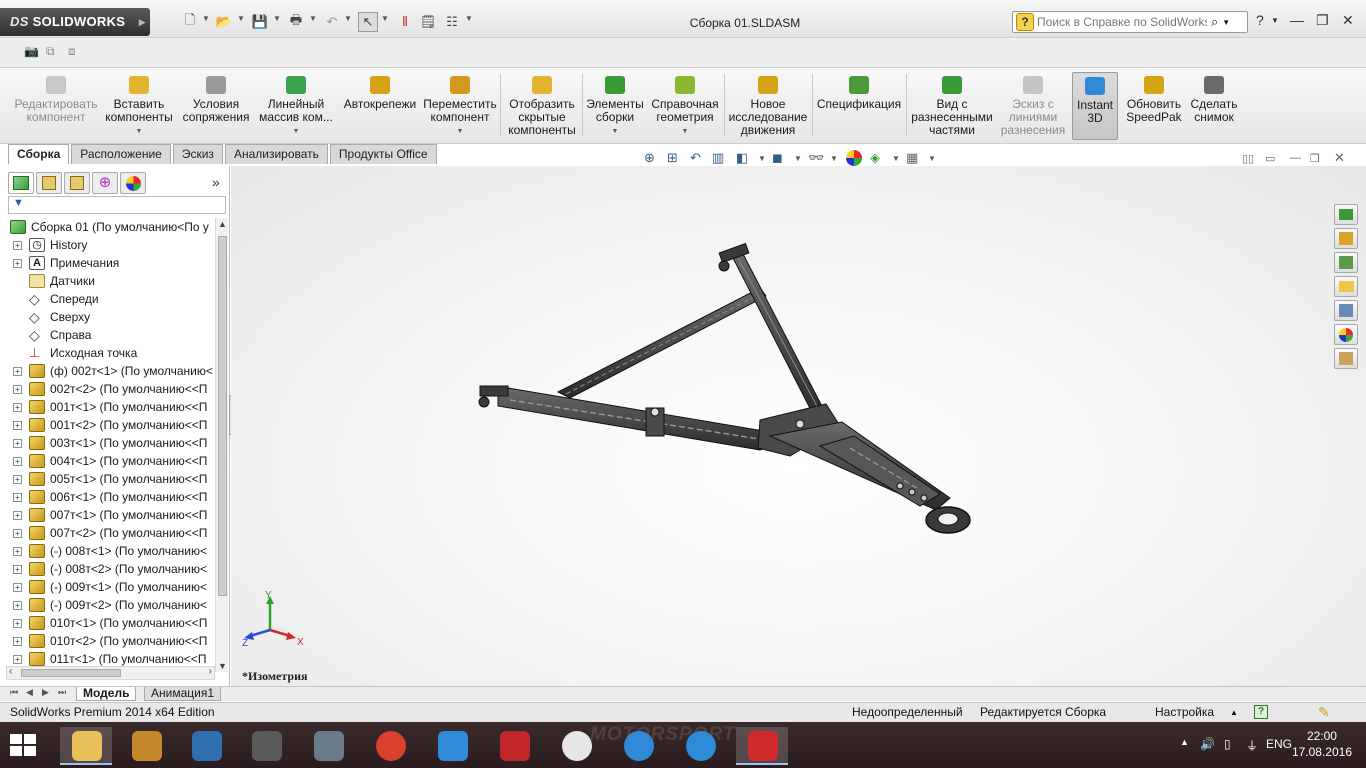 This screenshot has width=1366, height=768. What do you see at coordinates (460, 106) in the screenshot?
I see `move-component-button: Переместить компонент ▼` at bounding box center [460, 106].